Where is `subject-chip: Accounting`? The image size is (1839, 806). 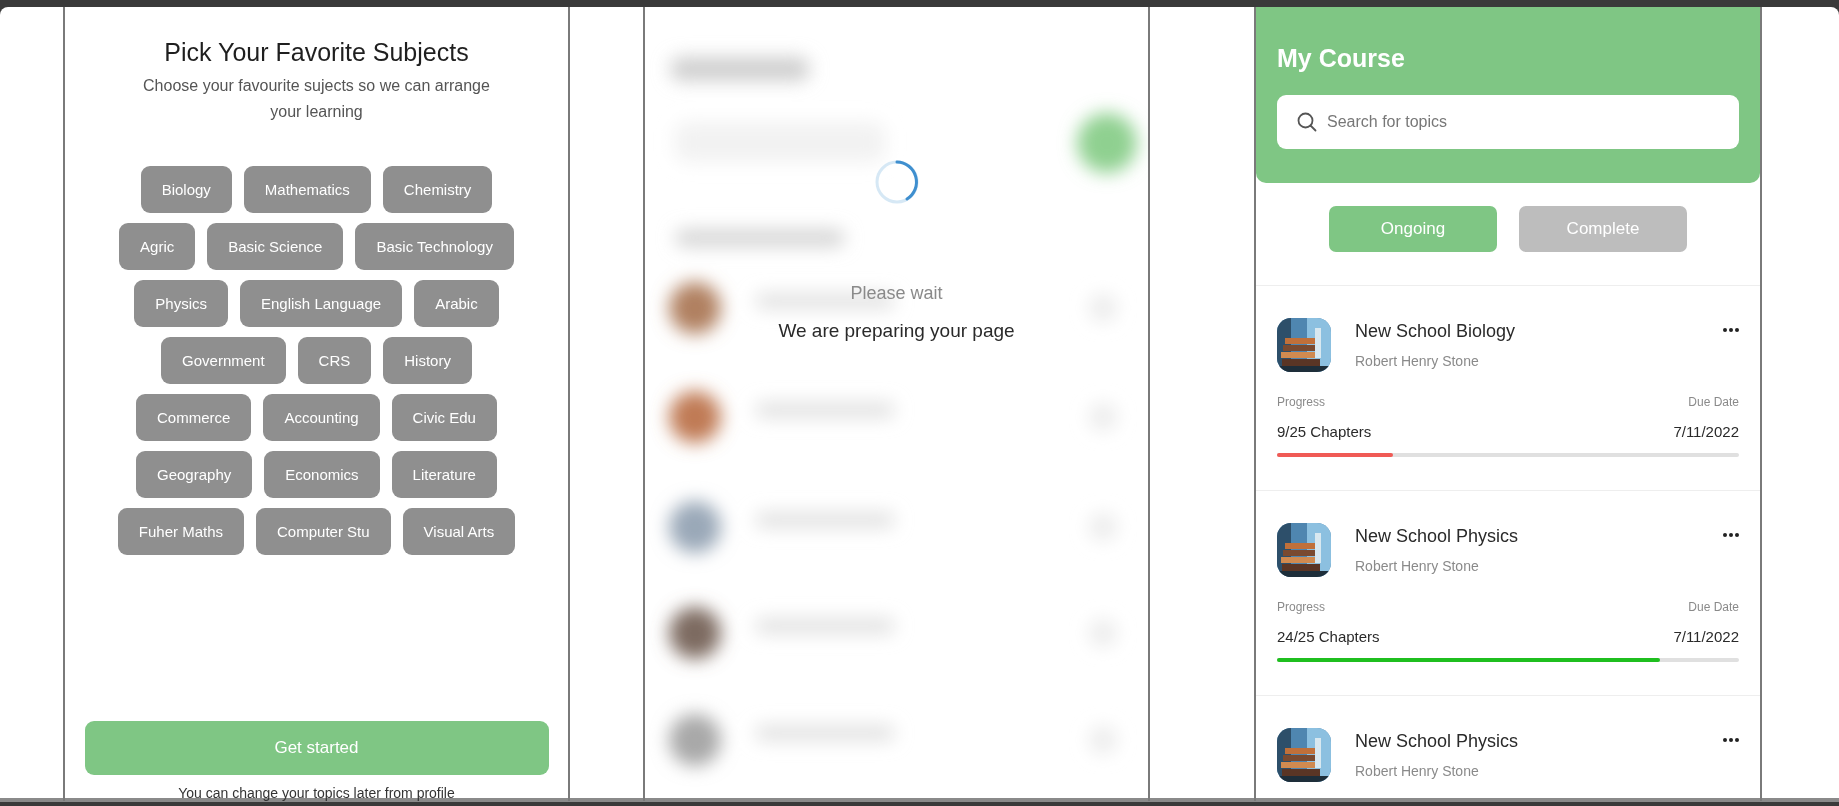
subject-chip: Accounting is located at coordinates (321, 417).